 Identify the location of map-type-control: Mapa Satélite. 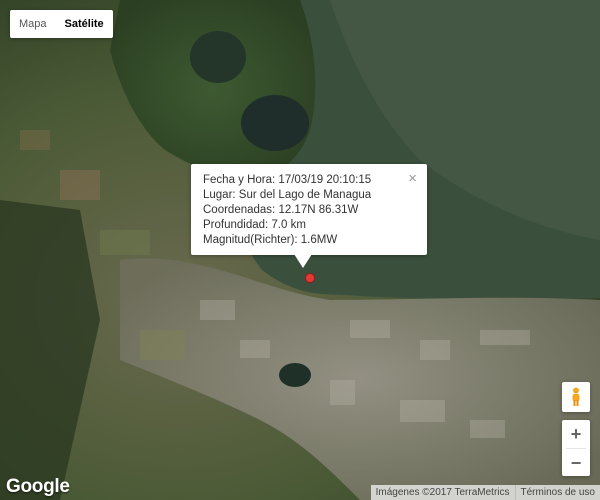
(61, 24).